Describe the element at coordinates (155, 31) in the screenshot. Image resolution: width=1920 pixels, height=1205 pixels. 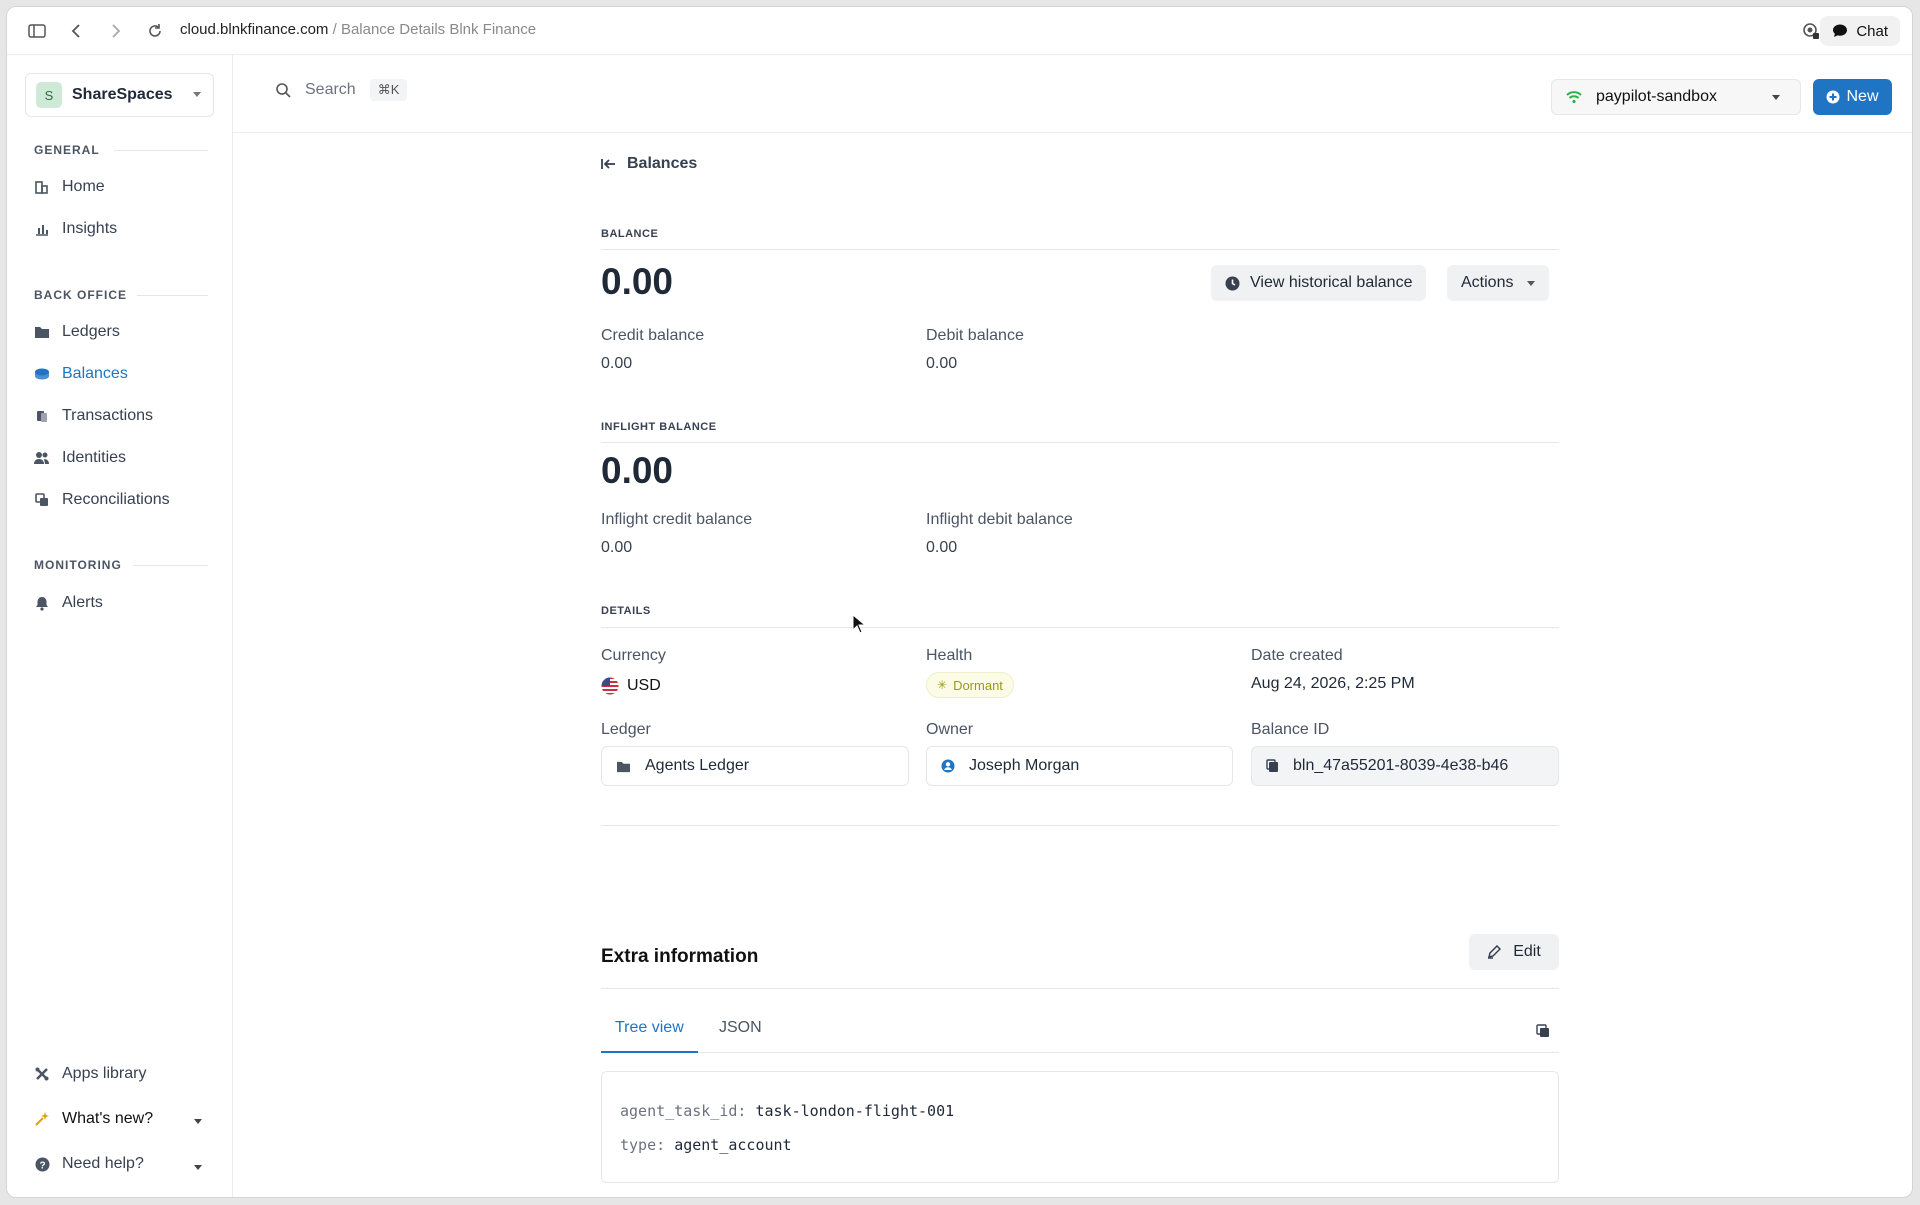
I see `reload-icon` at that location.